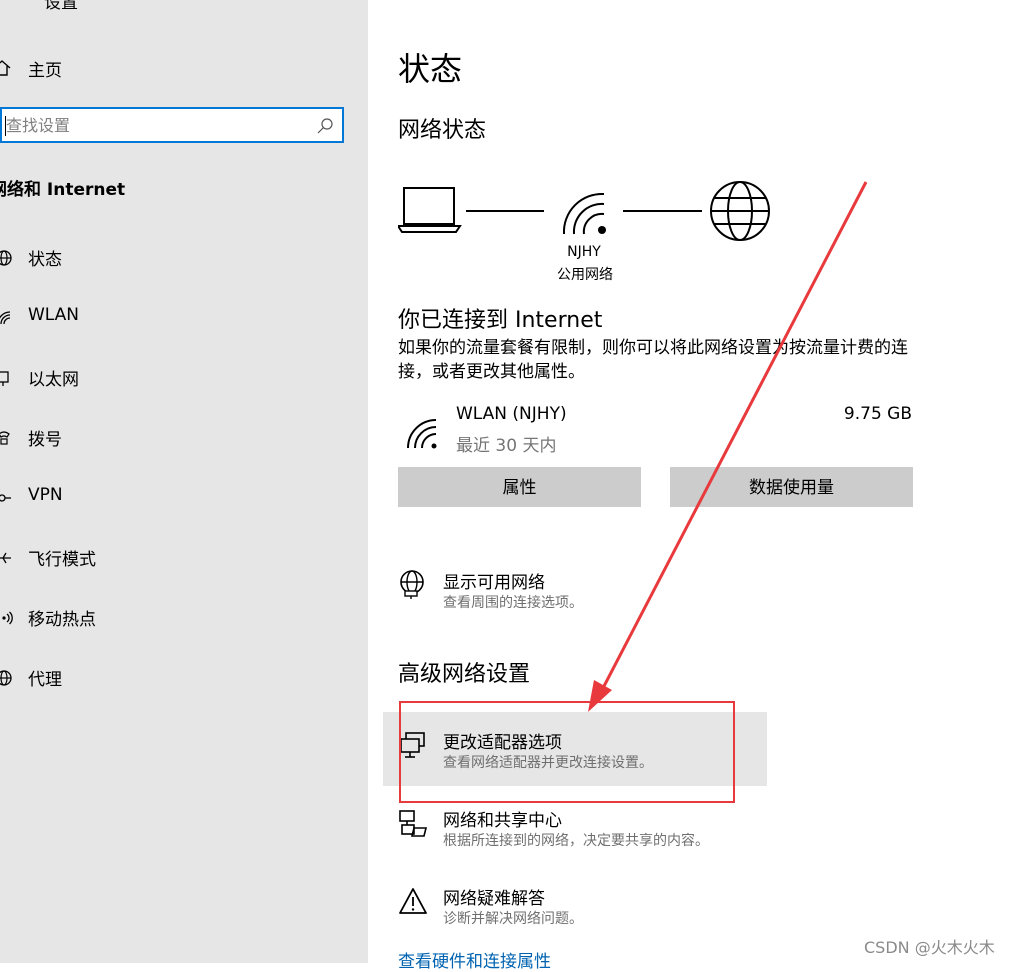 The height and width of the screenshot is (972, 1016). Describe the element at coordinates (63, 190) in the screenshot. I see `sidebar-section-title: 网络和 Internet` at that location.